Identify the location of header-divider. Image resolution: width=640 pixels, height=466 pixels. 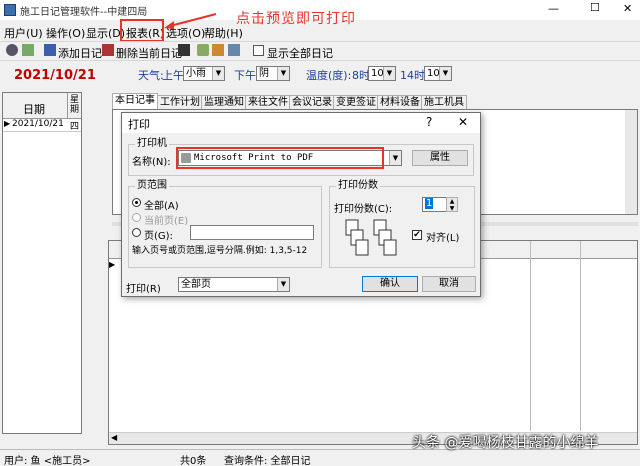
(67, 106).